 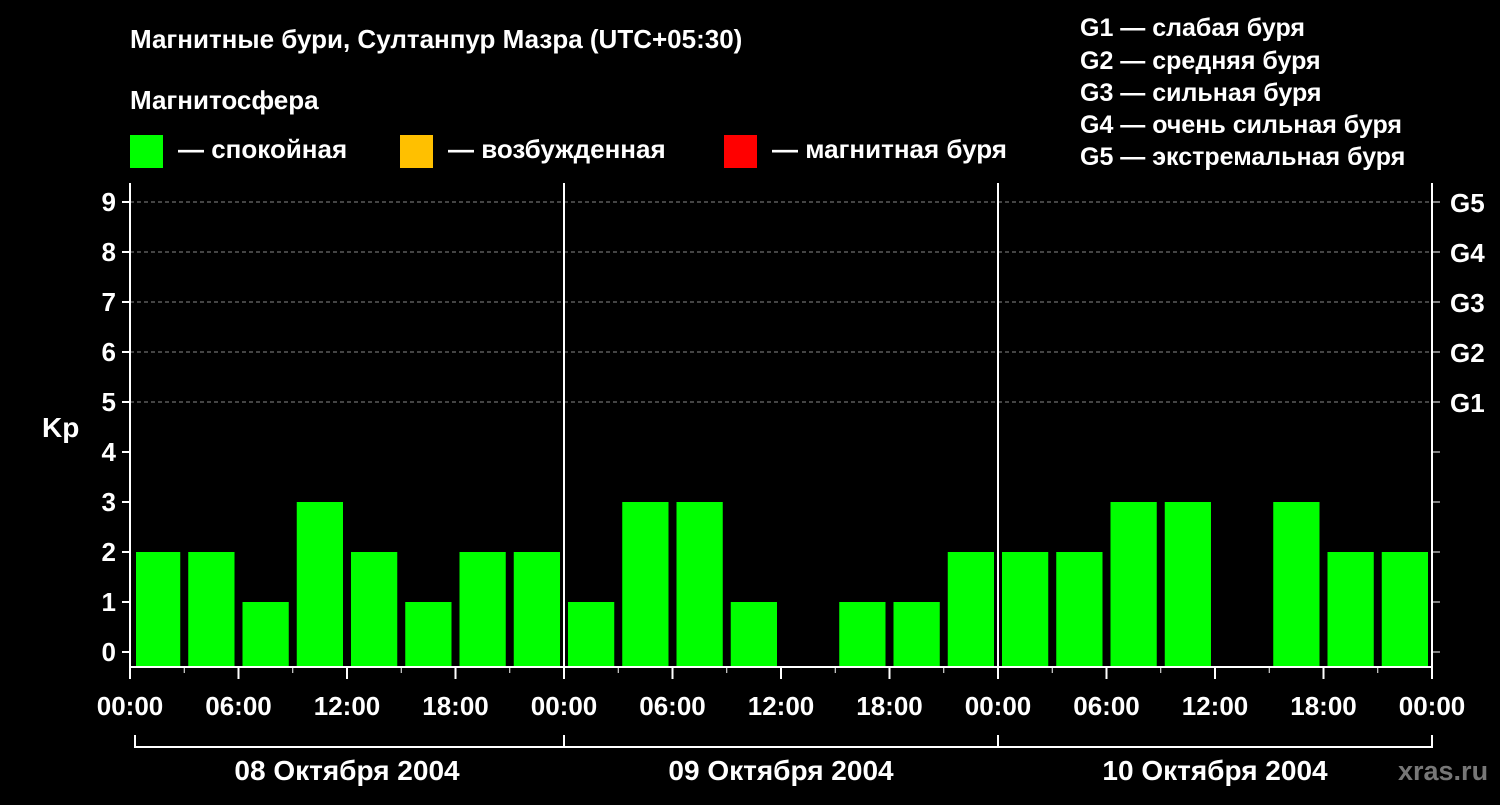 What do you see at coordinates (740, 151) in the screenshot?
I see `legend-swatch-storm` at bounding box center [740, 151].